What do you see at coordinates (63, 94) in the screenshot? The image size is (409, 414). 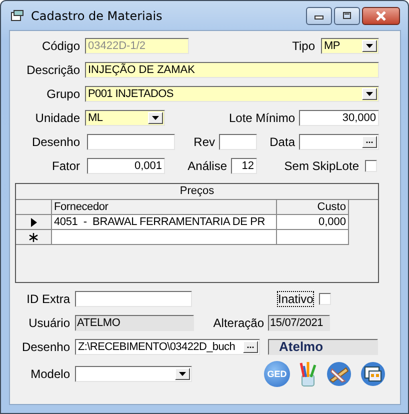 I see `field-label: Grupo` at bounding box center [63, 94].